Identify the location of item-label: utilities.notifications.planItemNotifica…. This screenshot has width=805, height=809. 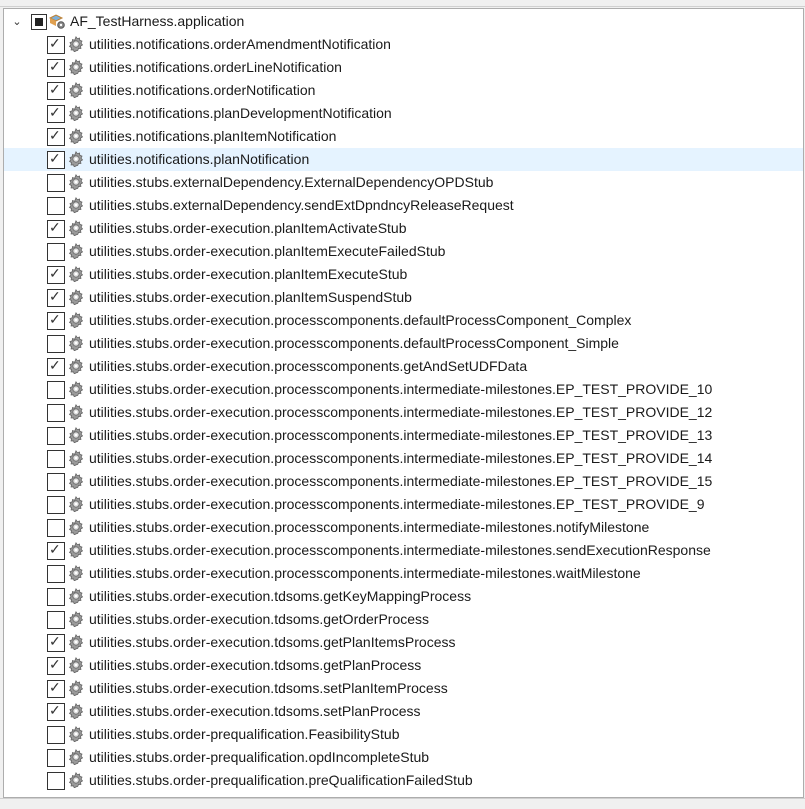
(213, 136).